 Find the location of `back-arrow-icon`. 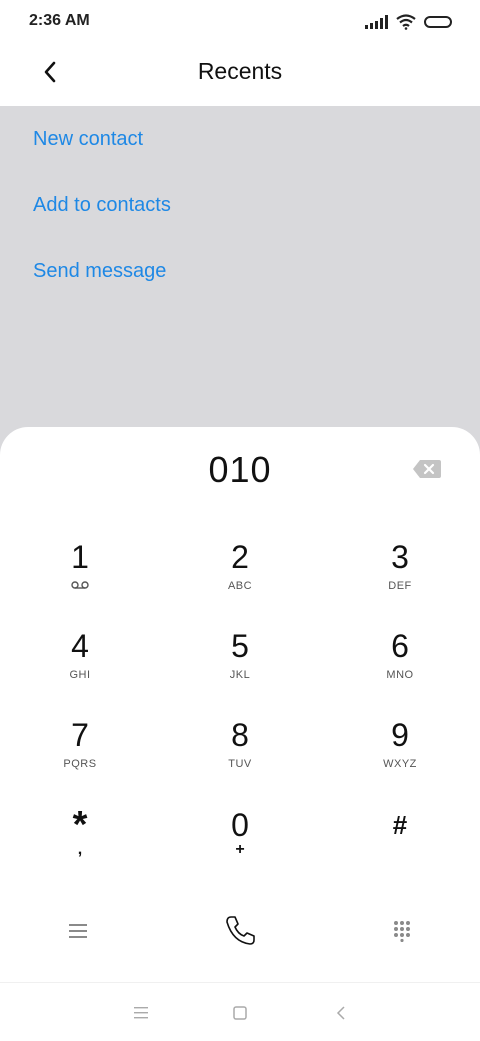

back-arrow-icon is located at coordinates (340, 1013).